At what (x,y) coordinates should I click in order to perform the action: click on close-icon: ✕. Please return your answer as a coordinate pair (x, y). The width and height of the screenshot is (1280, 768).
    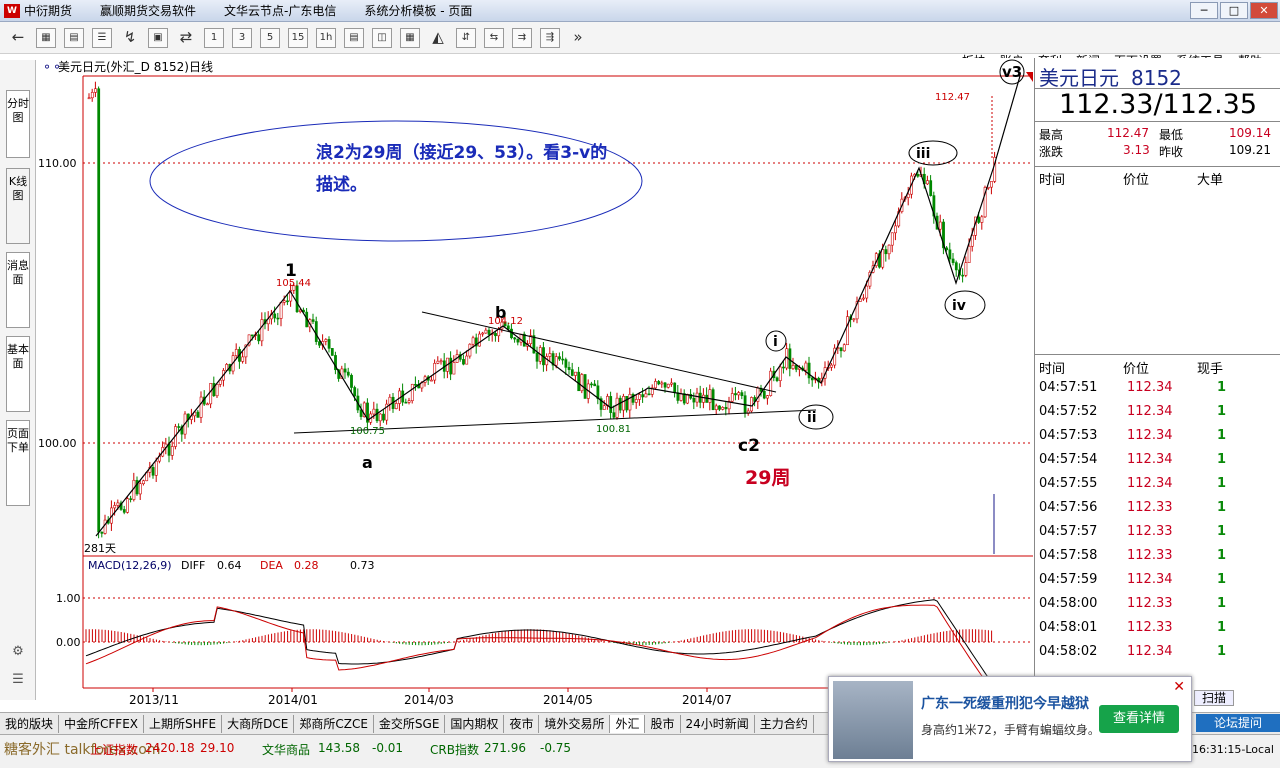
    Looking at the image, I should click on (1179, 687).